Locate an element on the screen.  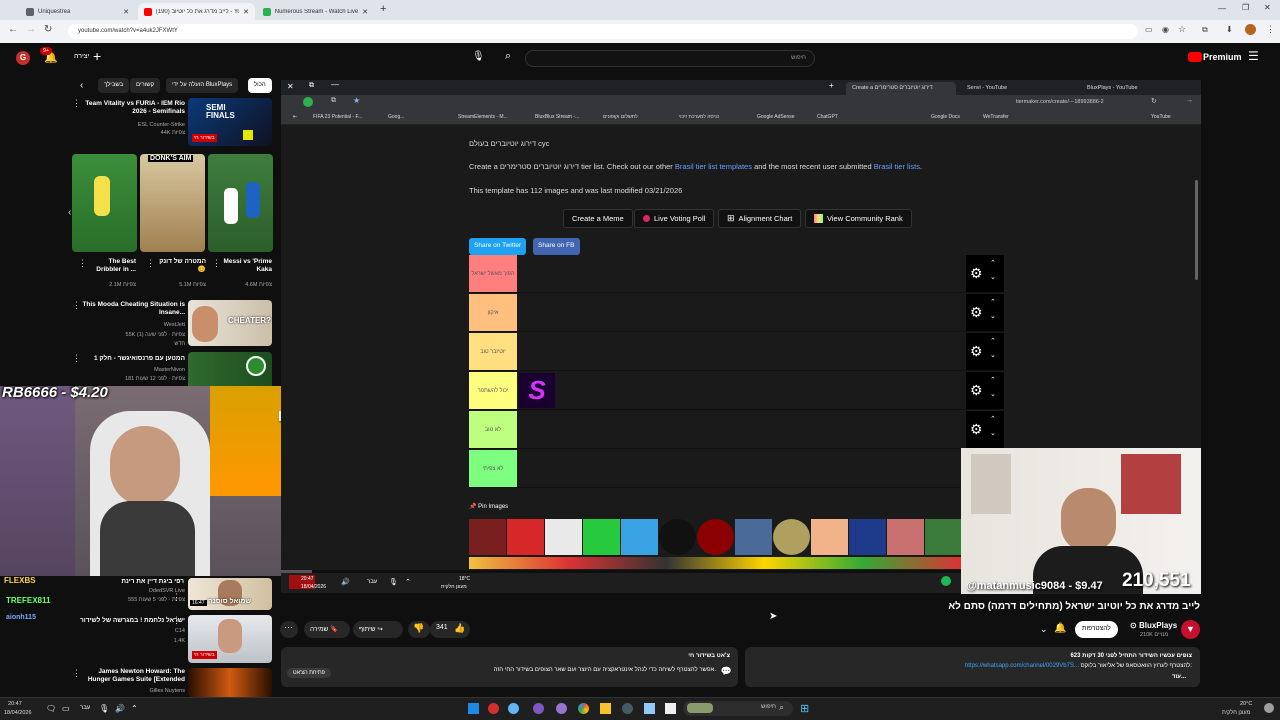
inner-url-text: tiermaker.com/create/---18993886-2 is located at coordinates (1060, 102).